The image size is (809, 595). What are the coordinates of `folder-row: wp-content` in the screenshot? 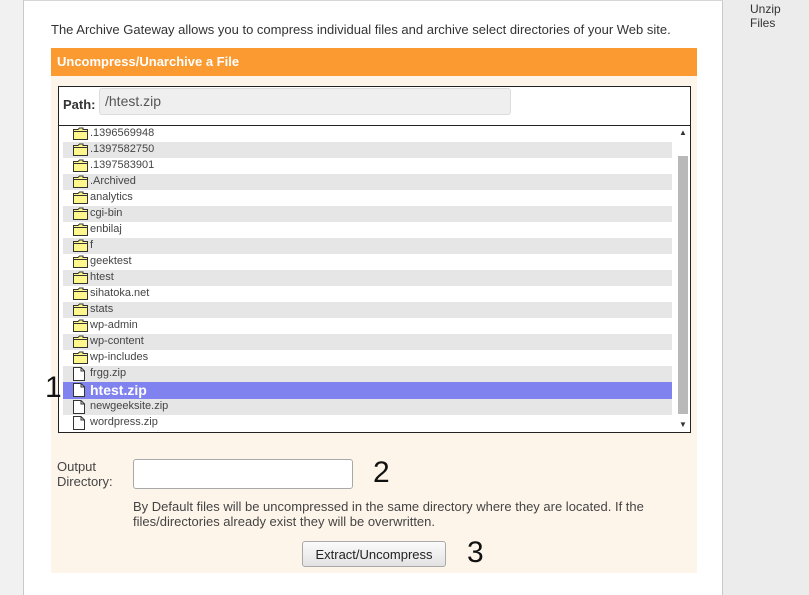 It's located at (367, 342).